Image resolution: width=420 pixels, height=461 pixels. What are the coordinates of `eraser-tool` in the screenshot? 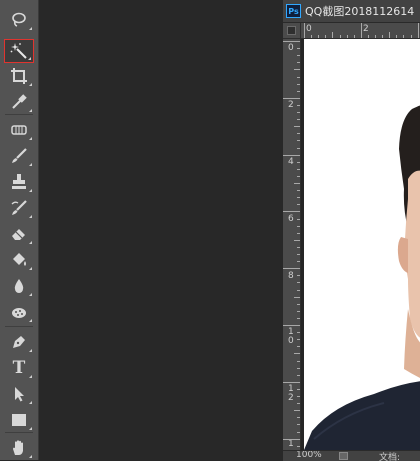 It's located at (19, 234).